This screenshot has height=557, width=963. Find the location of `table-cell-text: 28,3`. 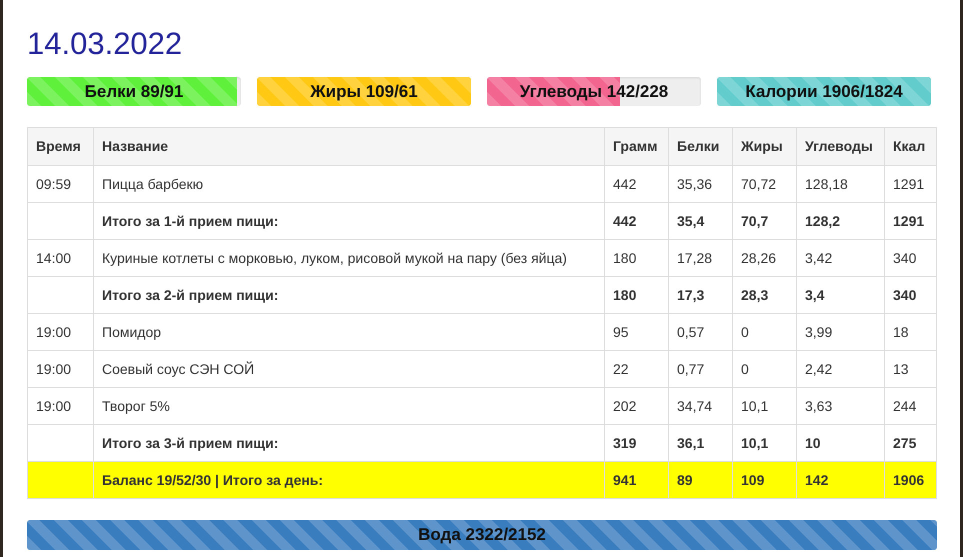

table-cell-text: 28,3 is located at coordinates (754, 295).